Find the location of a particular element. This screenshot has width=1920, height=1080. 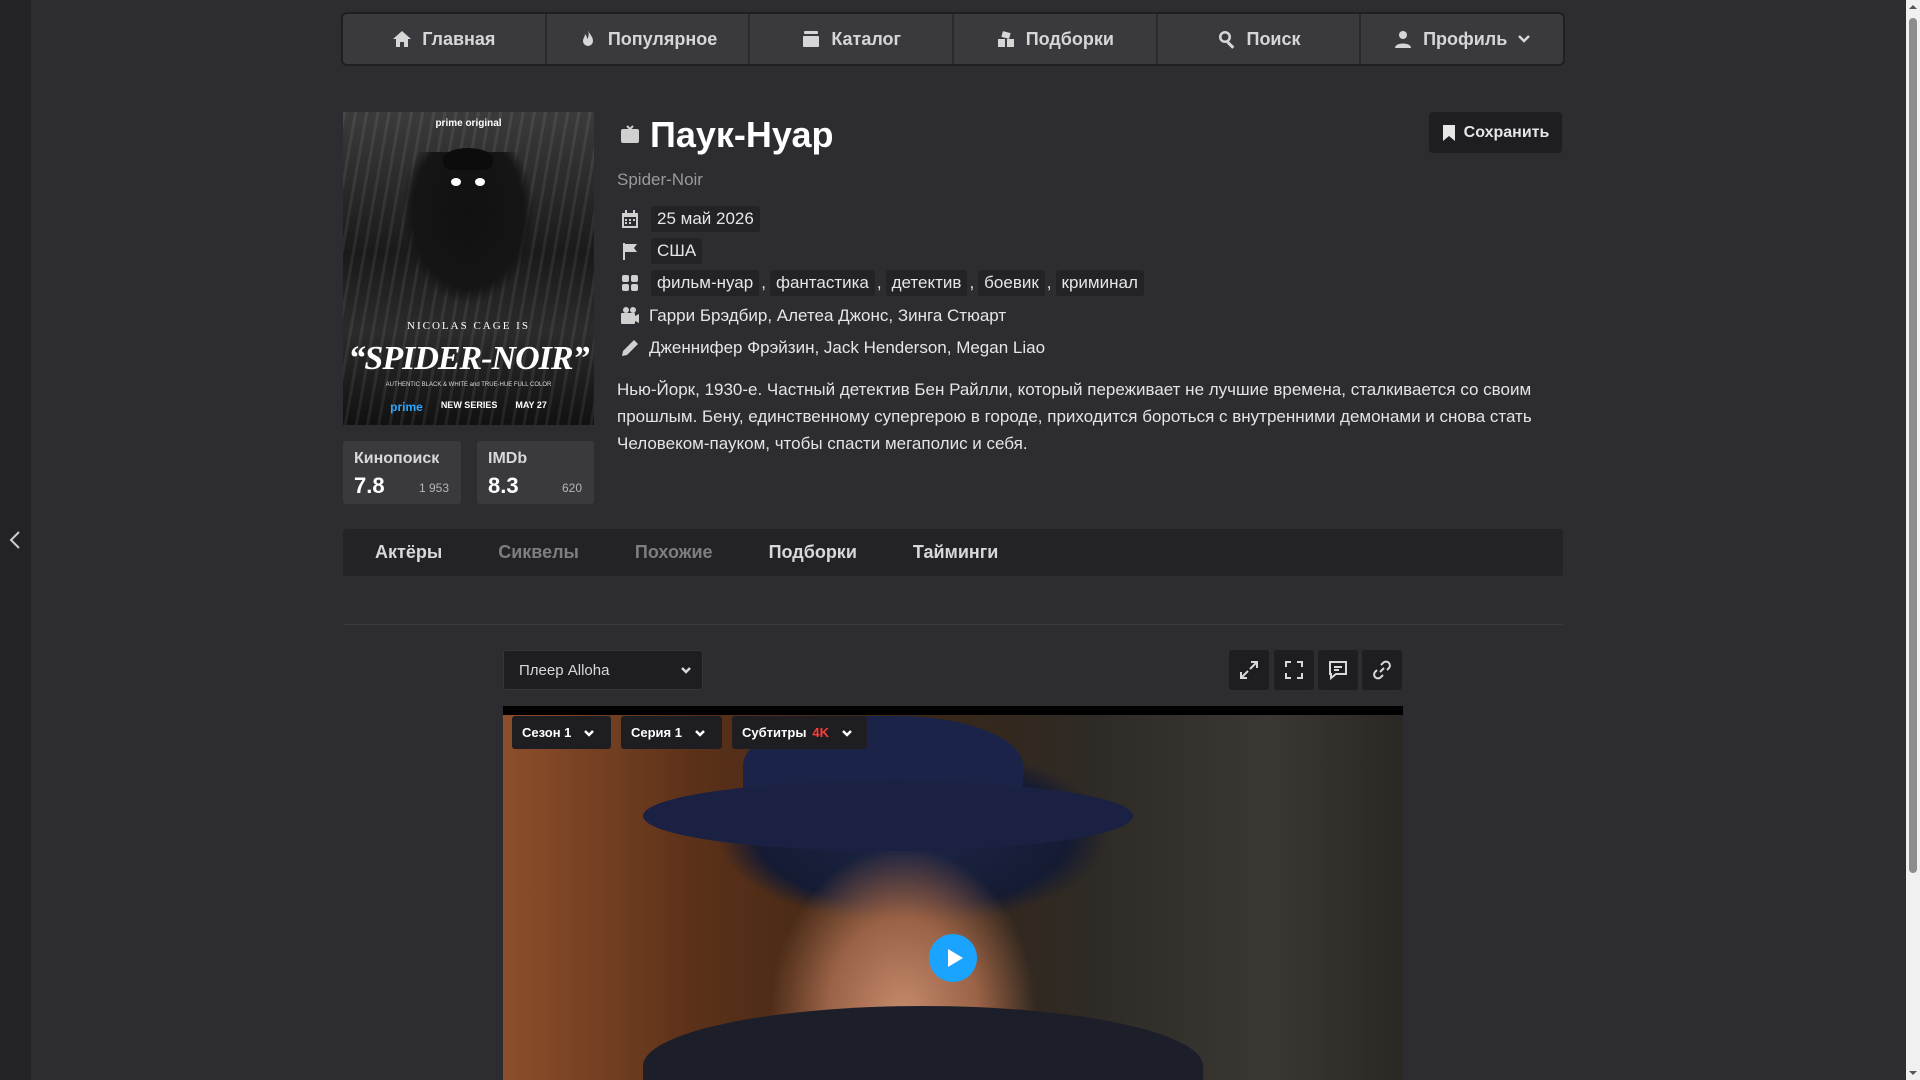

tv-icon is located at coordinates (630, 134).